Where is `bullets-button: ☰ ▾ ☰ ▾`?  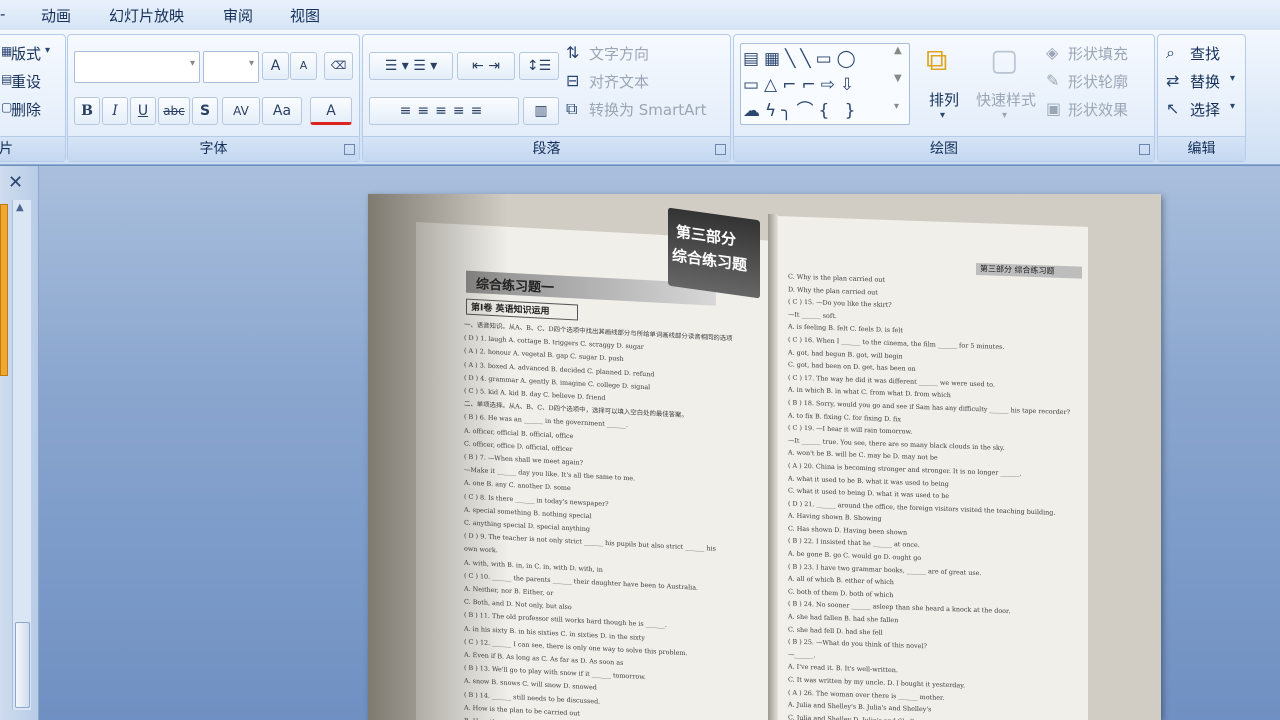 bullets-button: ☰ ▾ ☰ ▾ is located at coordinates (411, 66).